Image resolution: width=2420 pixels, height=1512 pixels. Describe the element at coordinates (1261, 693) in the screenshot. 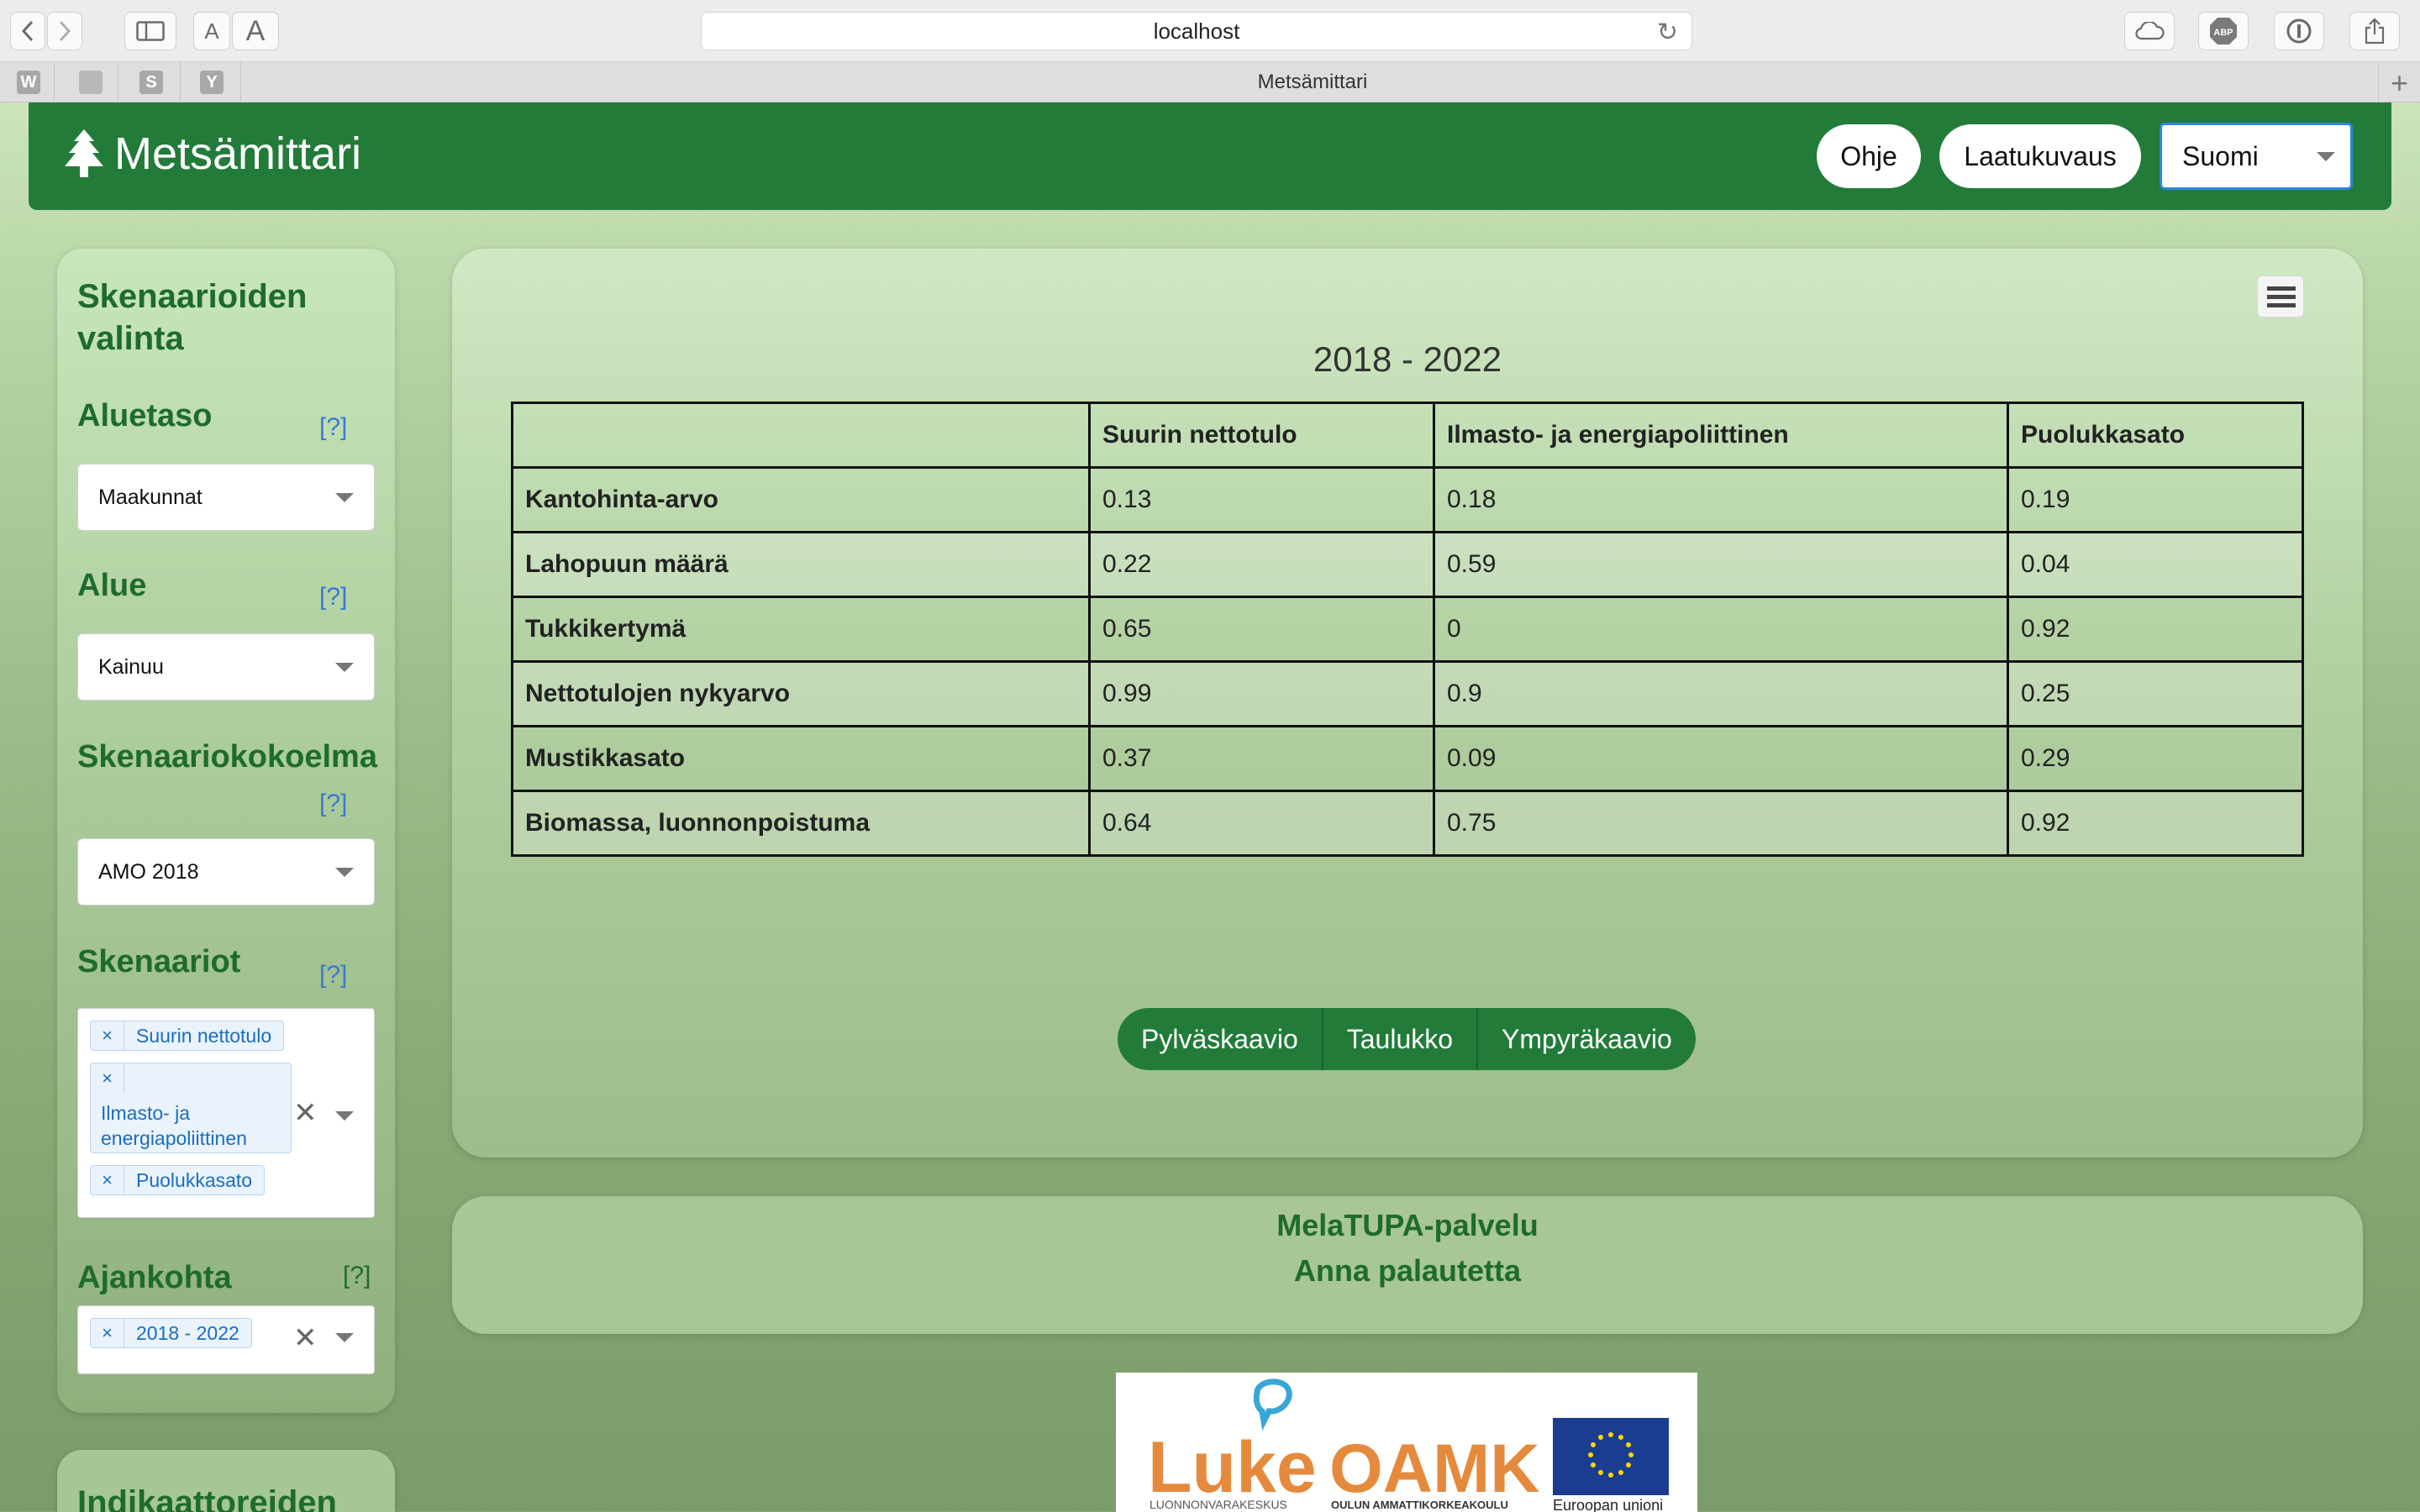

I see `table-cell: 0.99` at that location.